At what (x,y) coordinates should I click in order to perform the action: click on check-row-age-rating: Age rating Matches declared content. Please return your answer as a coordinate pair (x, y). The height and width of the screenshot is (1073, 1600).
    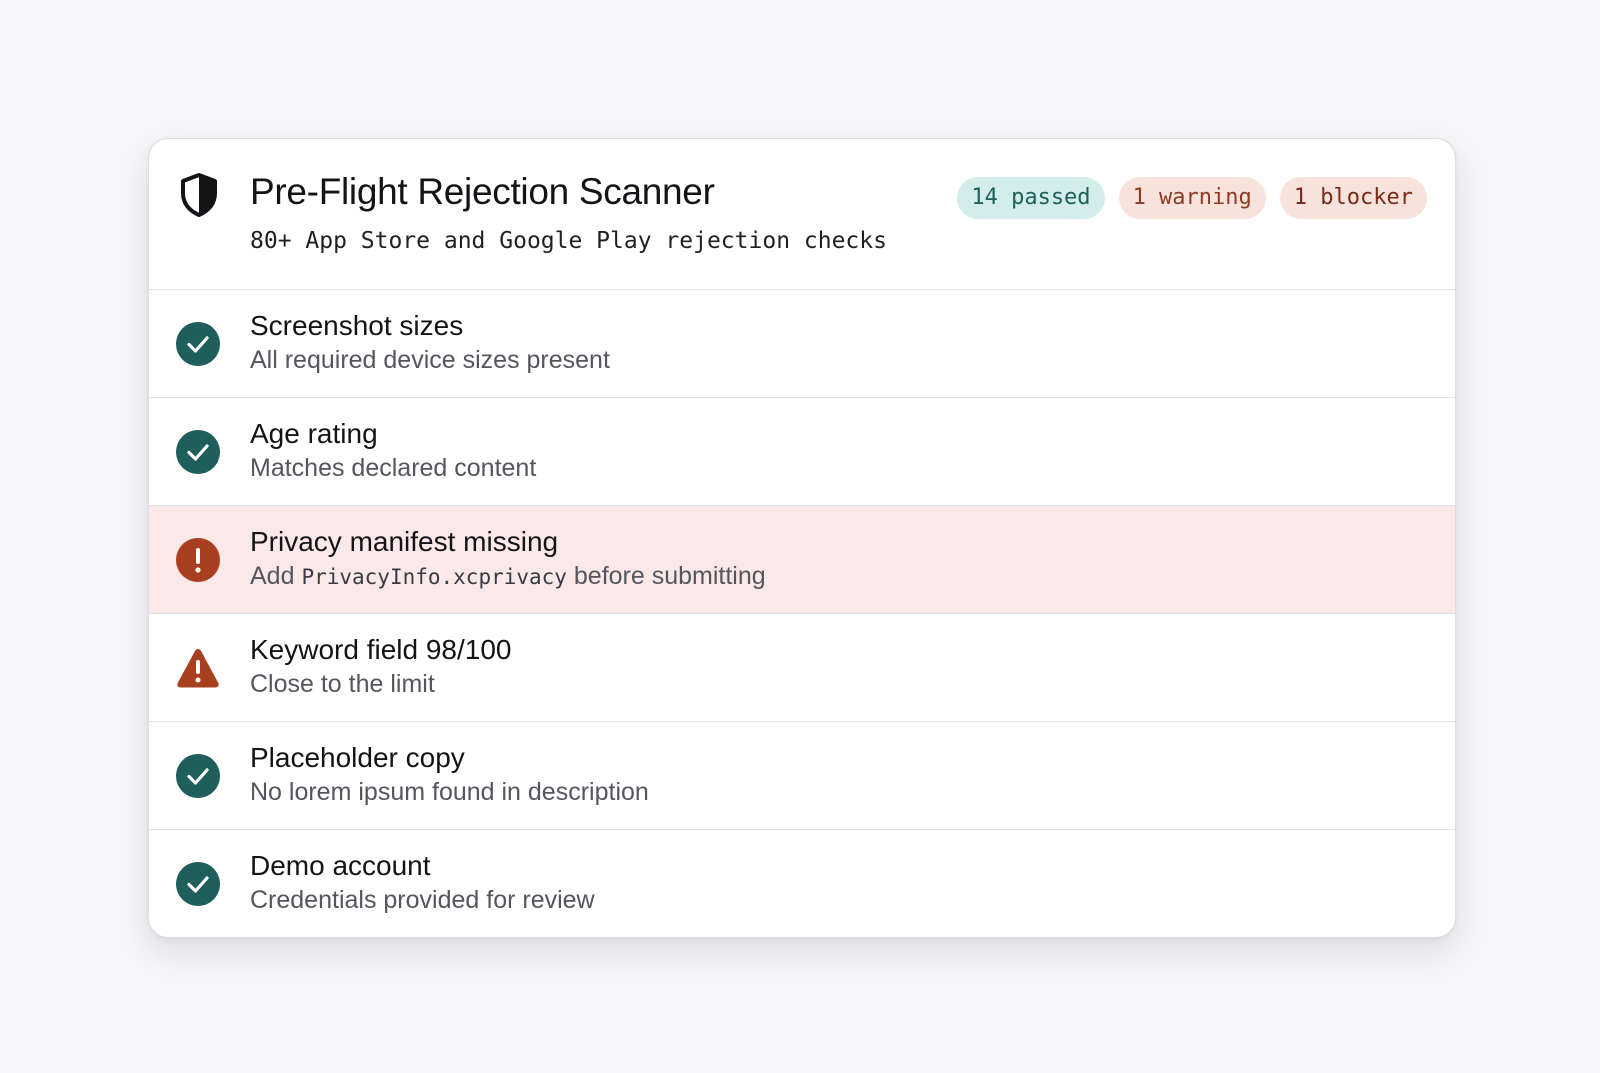
    Looking at the image, I should click on (802, 452).